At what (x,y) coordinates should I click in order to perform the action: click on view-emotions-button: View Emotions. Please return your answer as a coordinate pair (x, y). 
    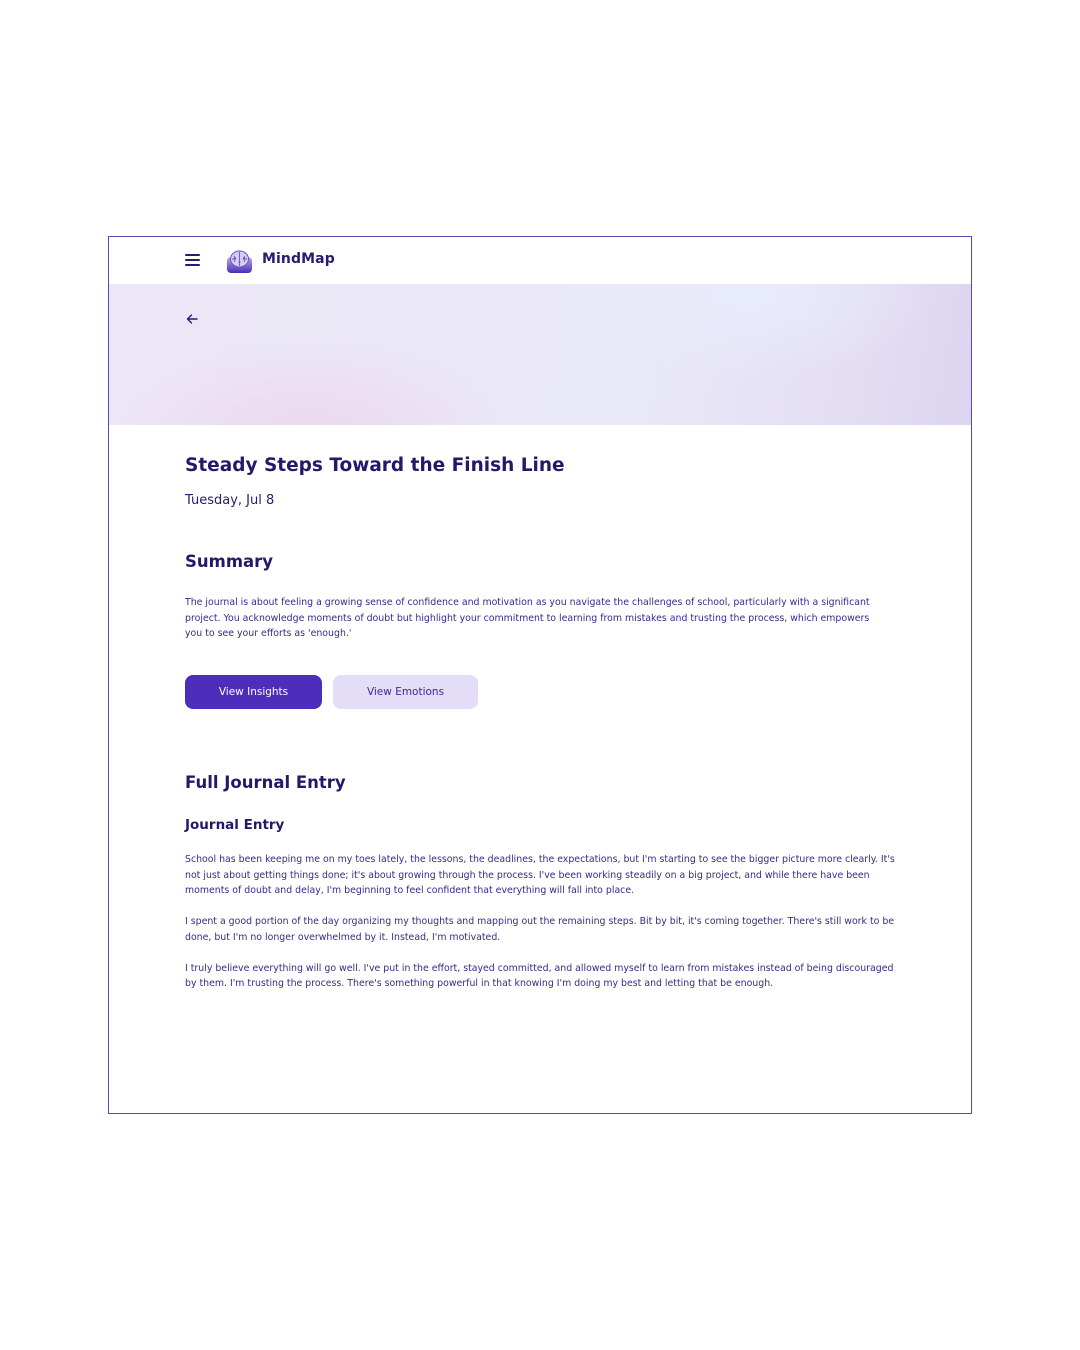
    Looking at the image, I should click on (405, 692).